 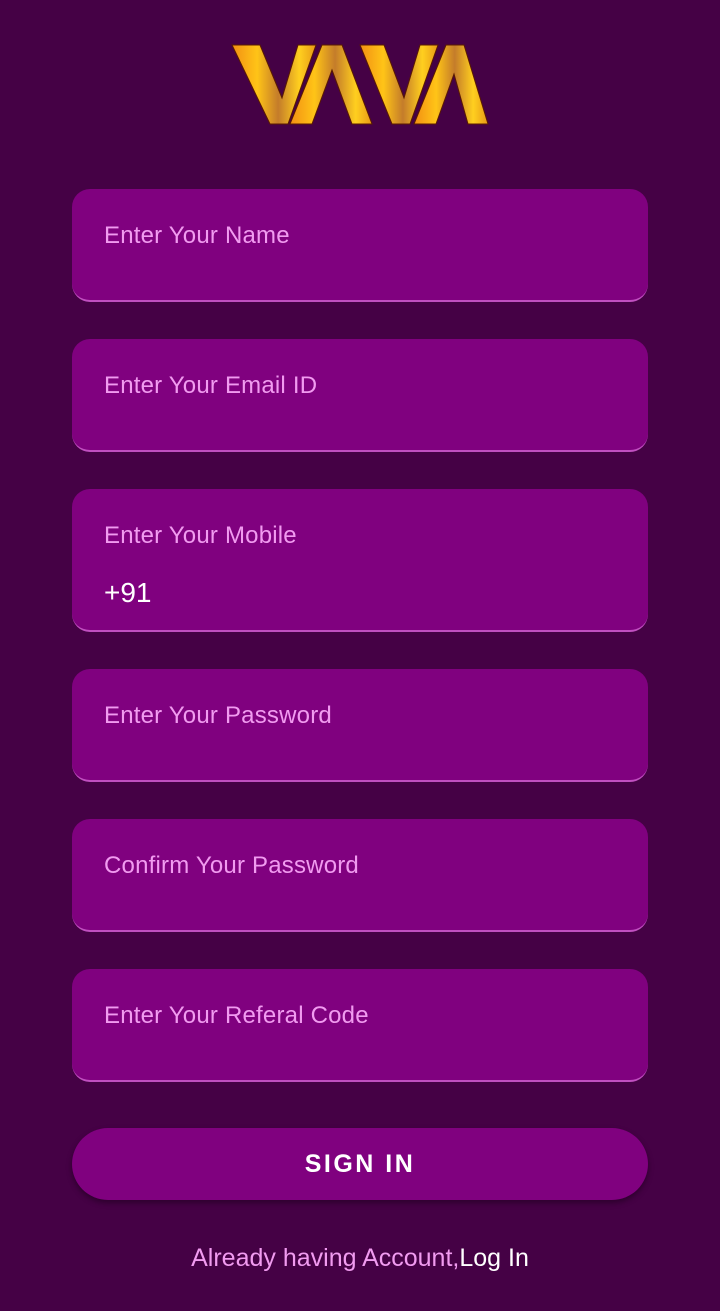 What do you see at coordinates (360, 875) in the screenshot?
I see `confirm-password-field: Confirm Your Password` at bounding box center [360, 875].